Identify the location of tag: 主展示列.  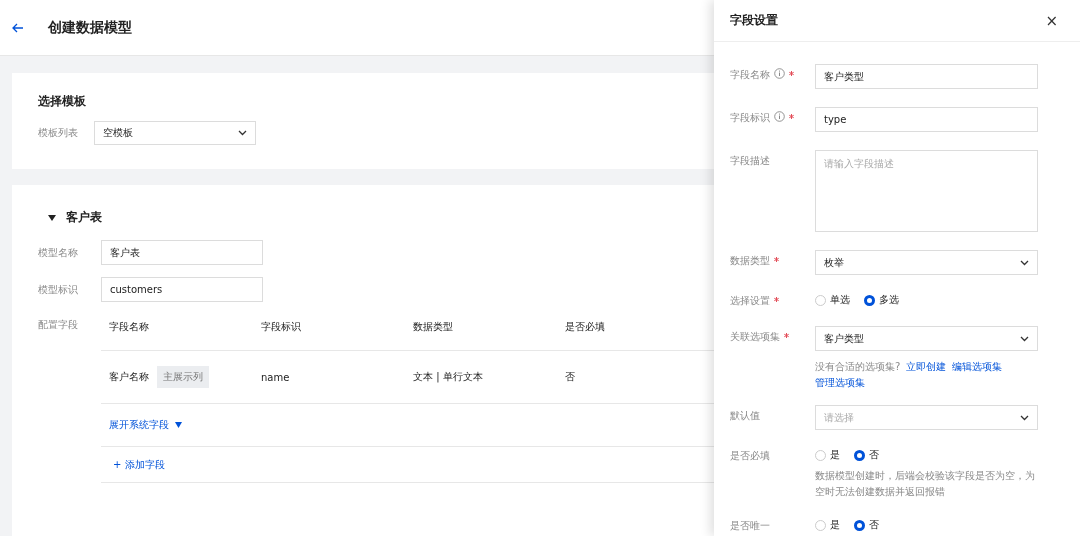
(183, 377).